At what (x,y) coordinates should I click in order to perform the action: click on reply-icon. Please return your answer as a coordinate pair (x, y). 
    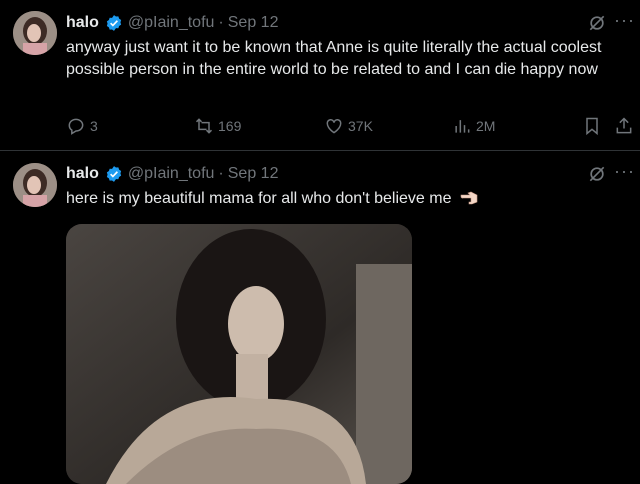
    Looking at the image, I should click on (76, 126).